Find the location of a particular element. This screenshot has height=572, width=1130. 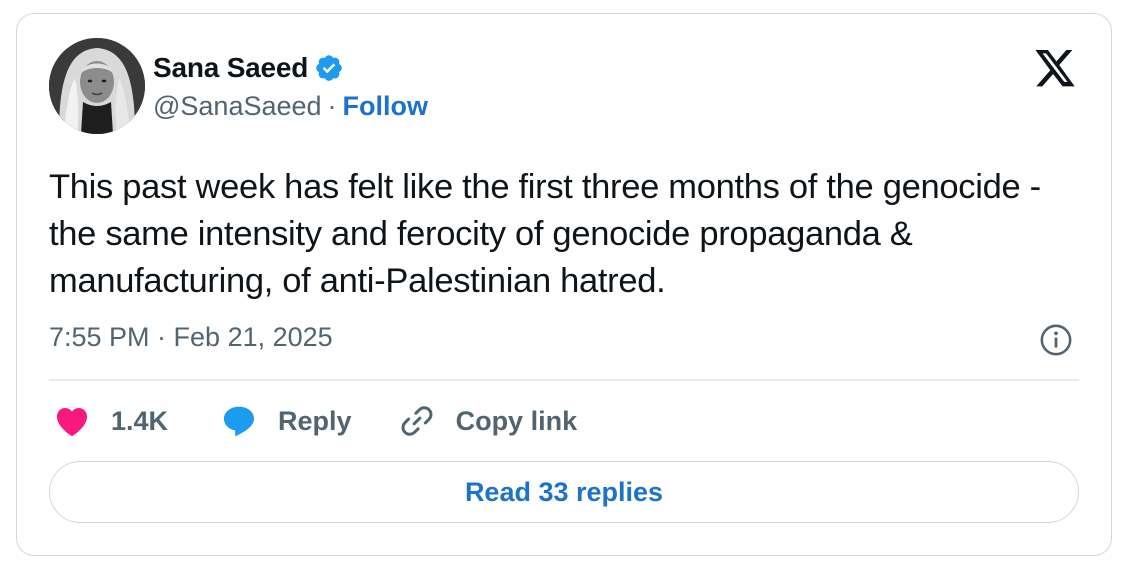

avatar-photo is located at coordinates (97, 86).